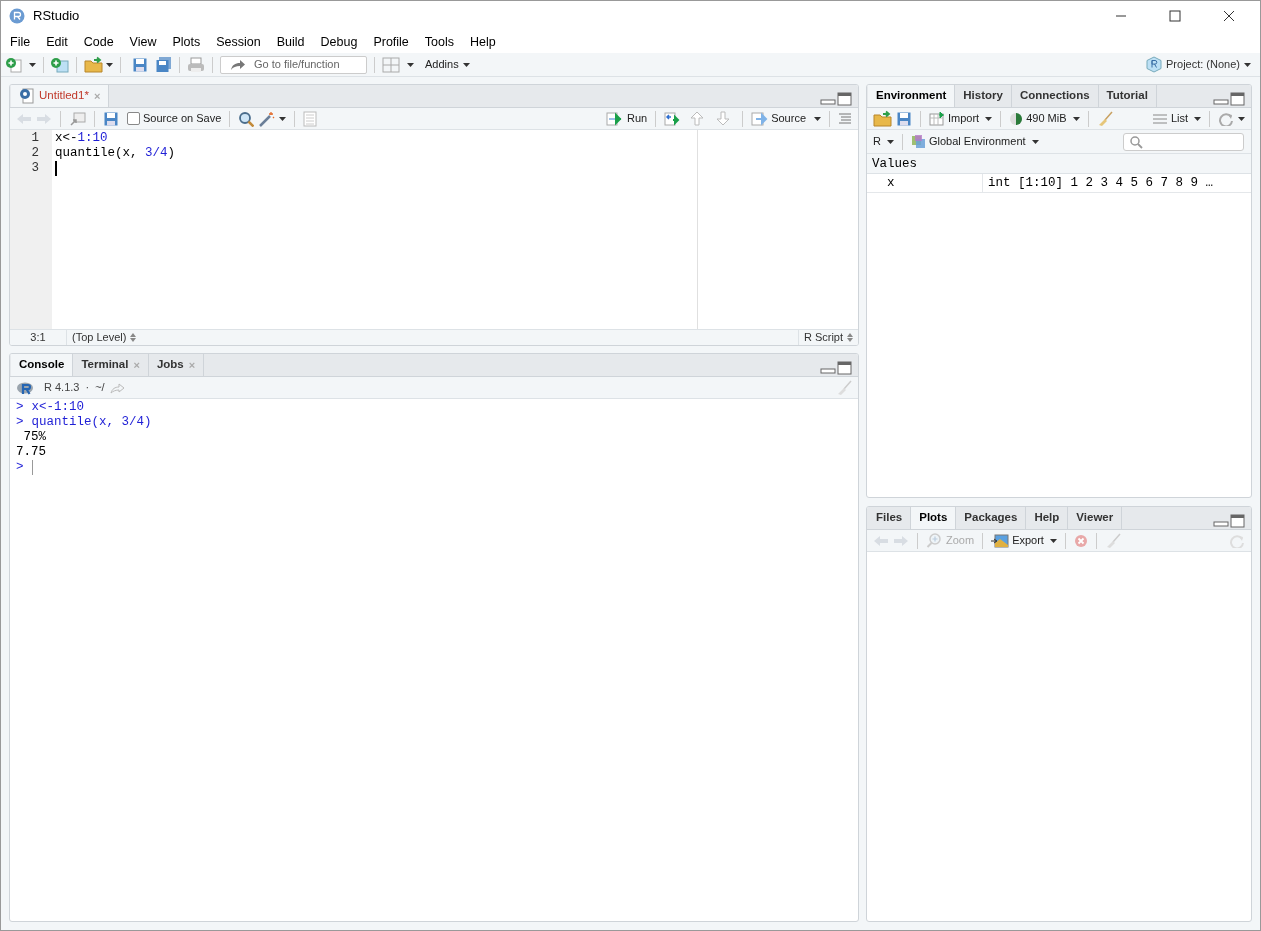  Describe the element at coordinates (98, 42) in the screenshot. I see `menu-item: Code` at that location.